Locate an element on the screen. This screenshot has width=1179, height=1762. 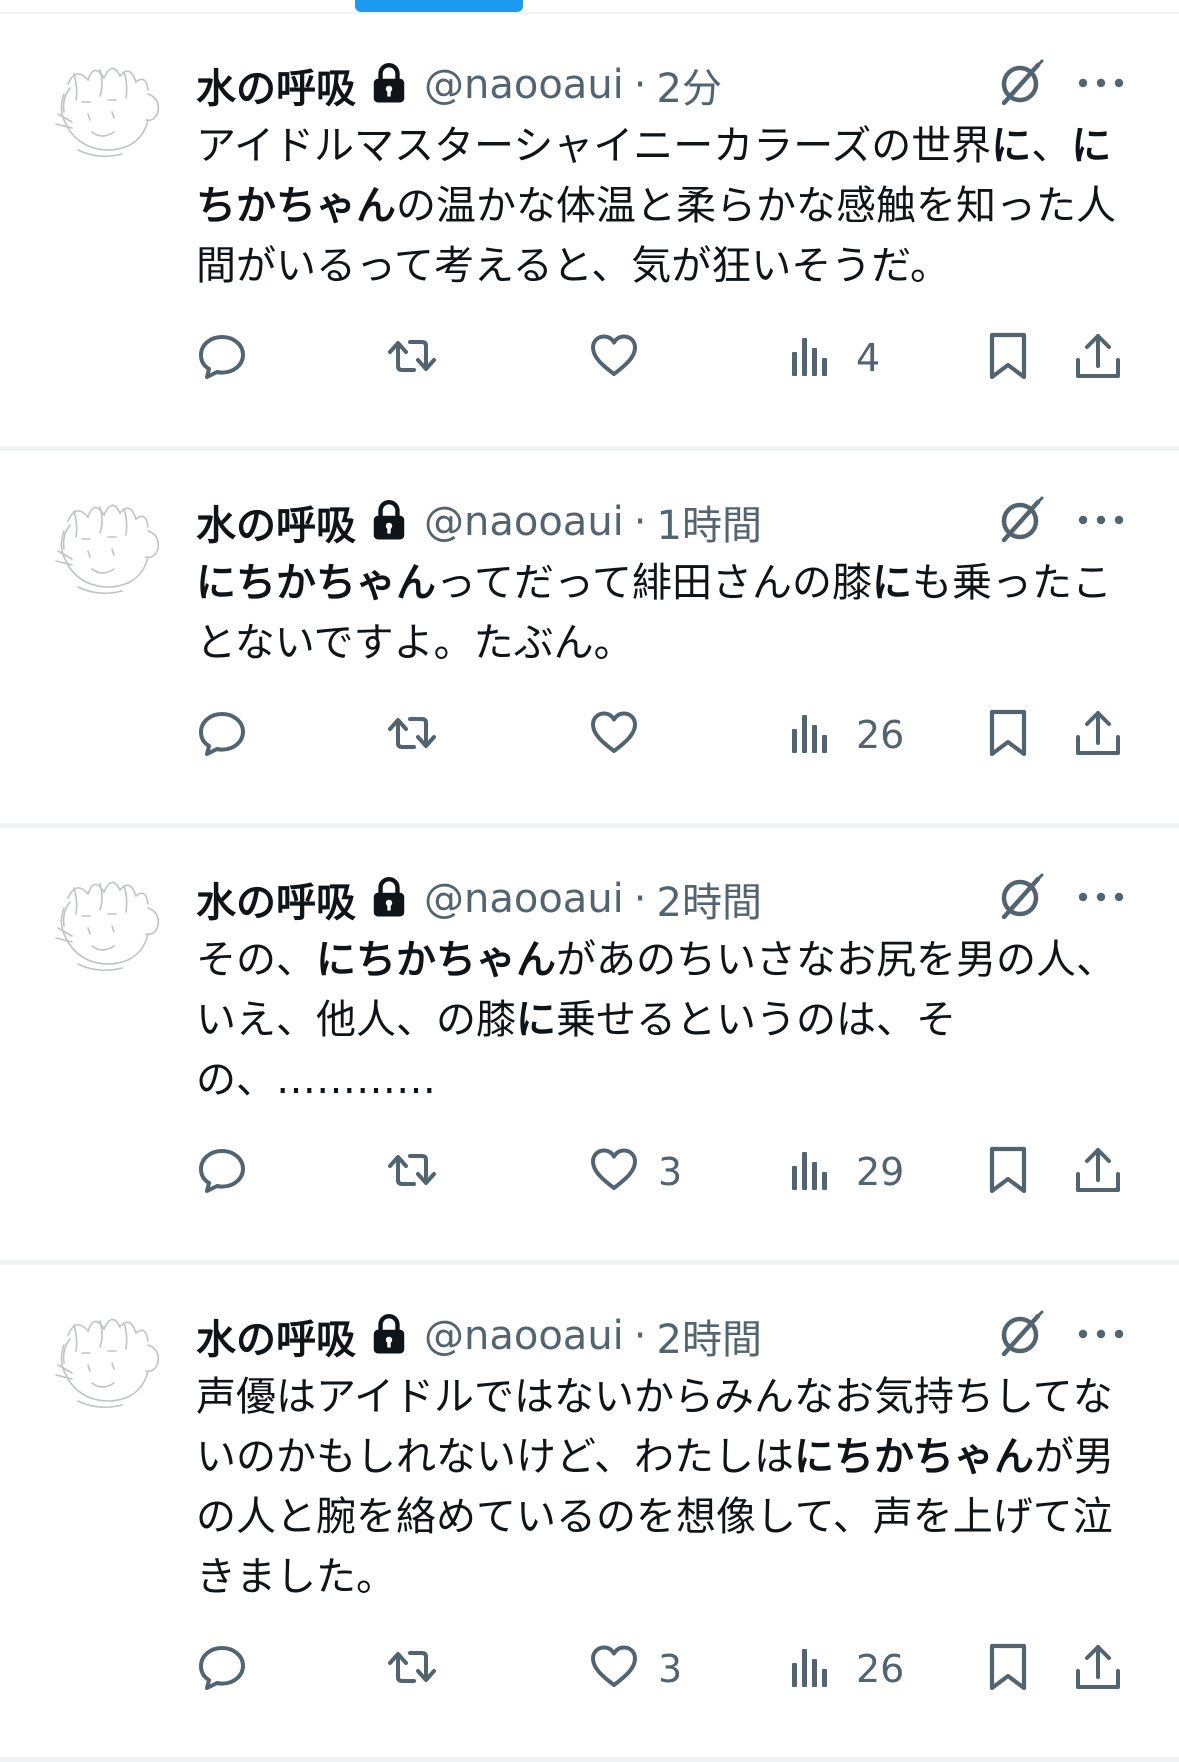
views-button: 4 is located at coordinates (833, 358).